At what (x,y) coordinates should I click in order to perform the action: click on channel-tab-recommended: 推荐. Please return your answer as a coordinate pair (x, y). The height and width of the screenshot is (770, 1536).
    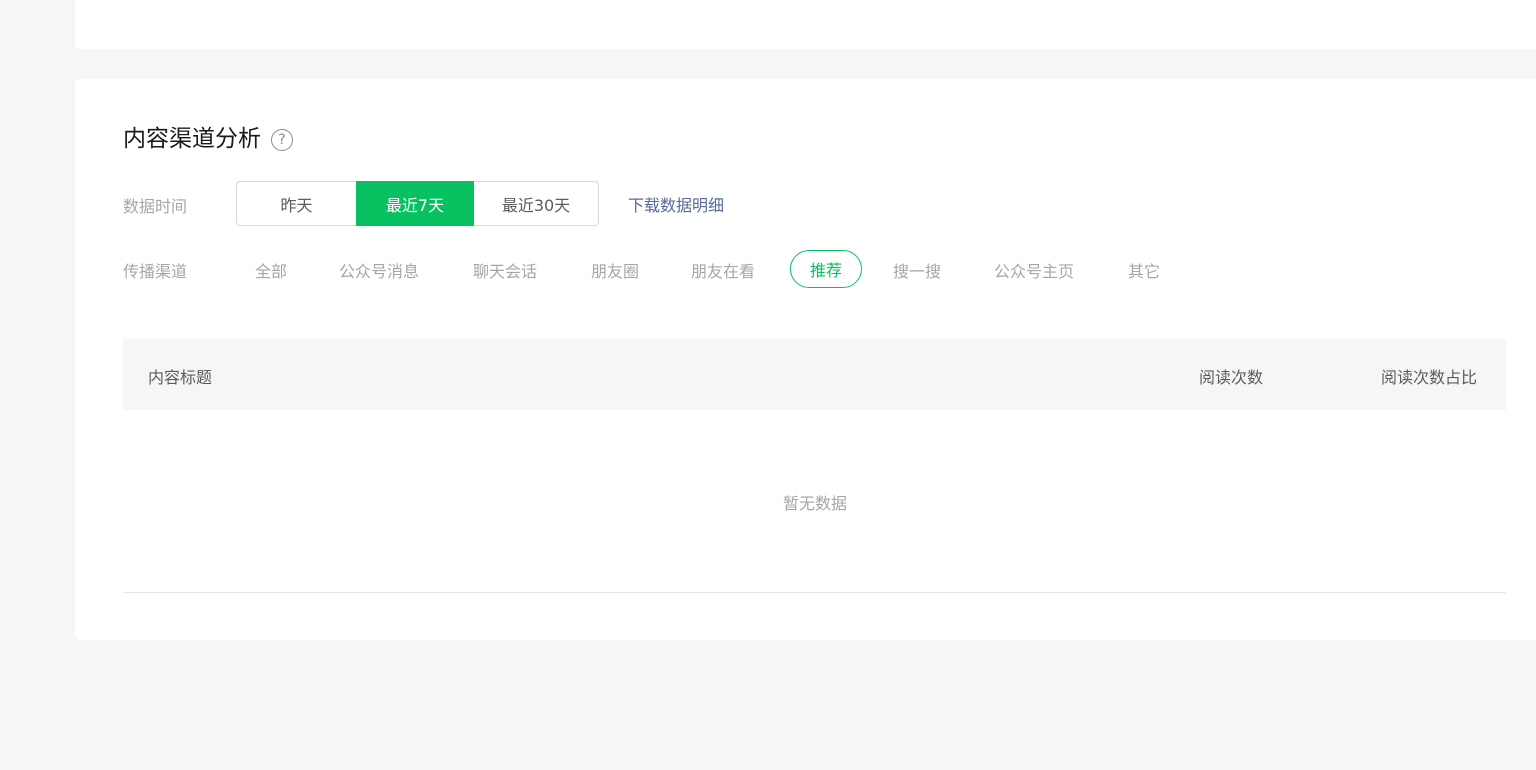
    Looking at the image, I should click on (826, 269).